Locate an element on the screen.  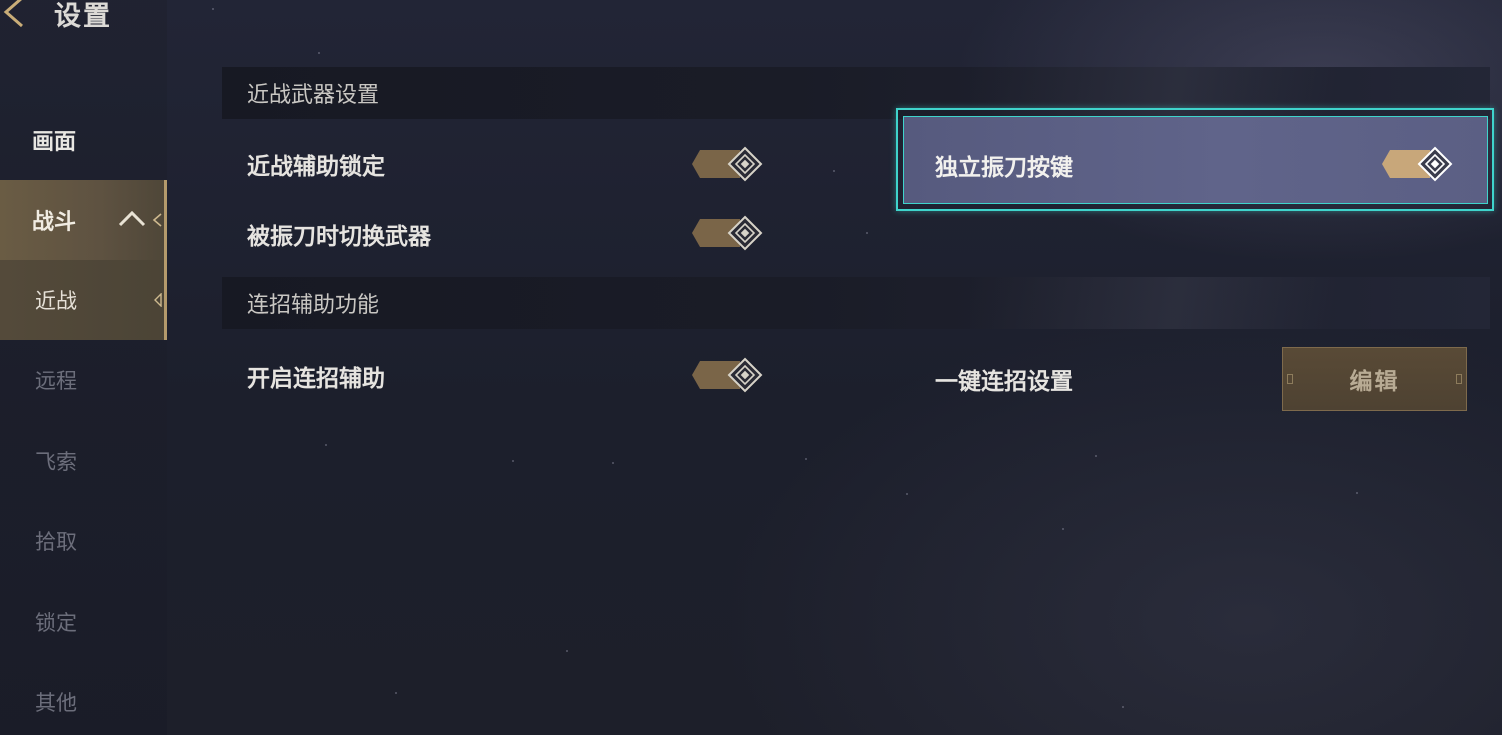
edit-button: 编辑 is located at coordinates (1374, 379).